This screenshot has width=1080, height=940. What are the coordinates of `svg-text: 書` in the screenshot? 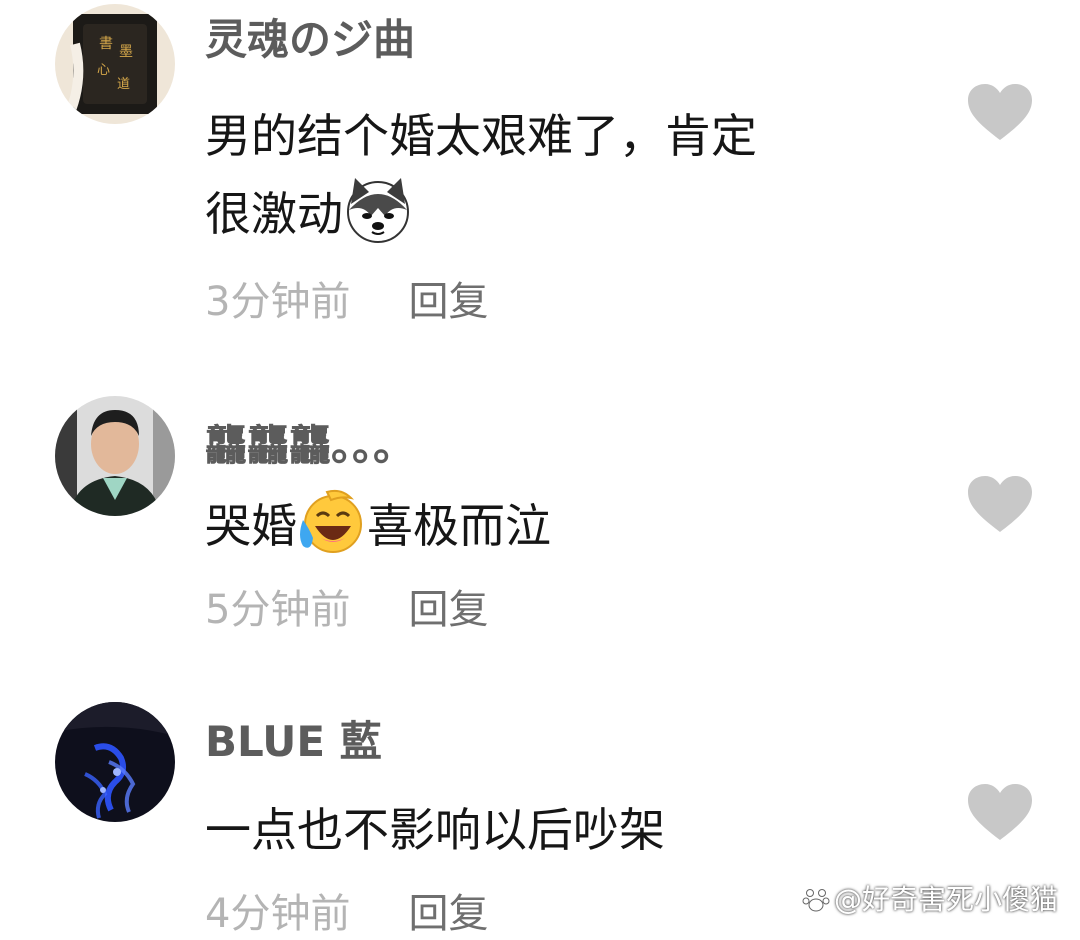 It's located at (106, 44).